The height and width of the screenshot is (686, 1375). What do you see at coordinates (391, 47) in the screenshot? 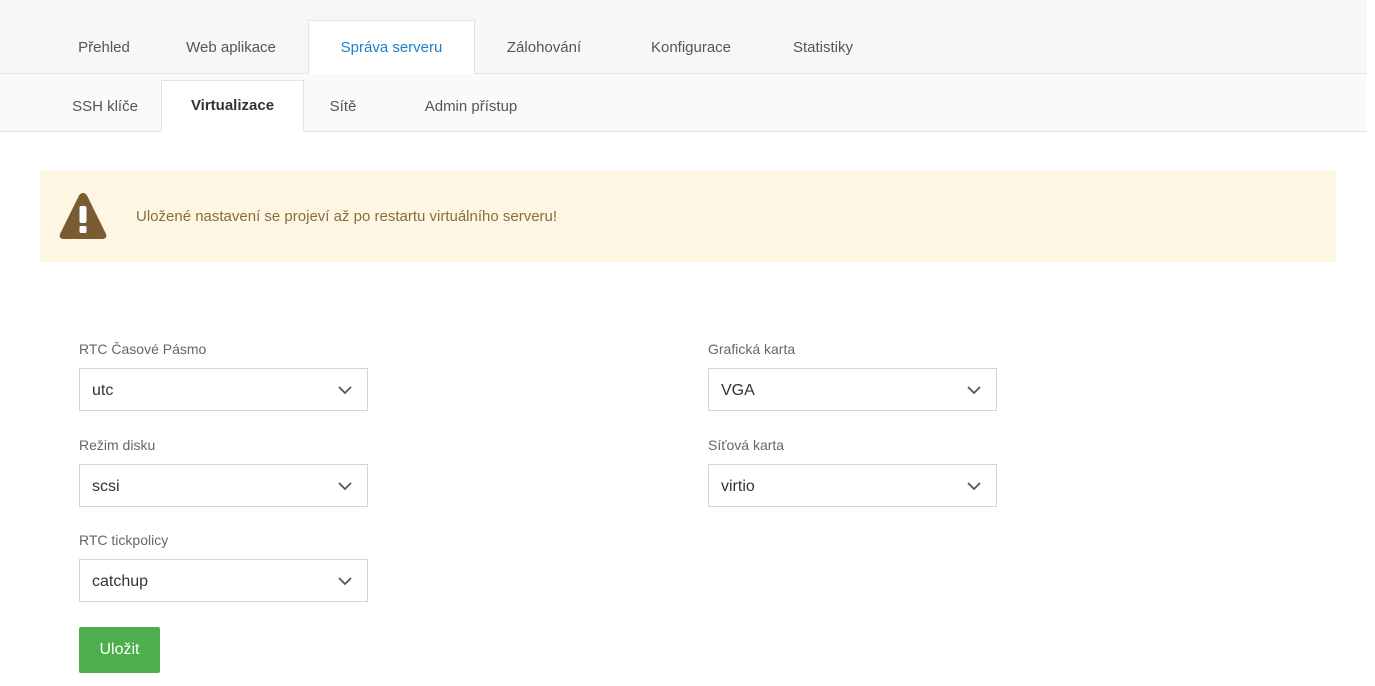
I see `tab-sprava-serveru: Správa serveru` at bounding box center [391, 47].